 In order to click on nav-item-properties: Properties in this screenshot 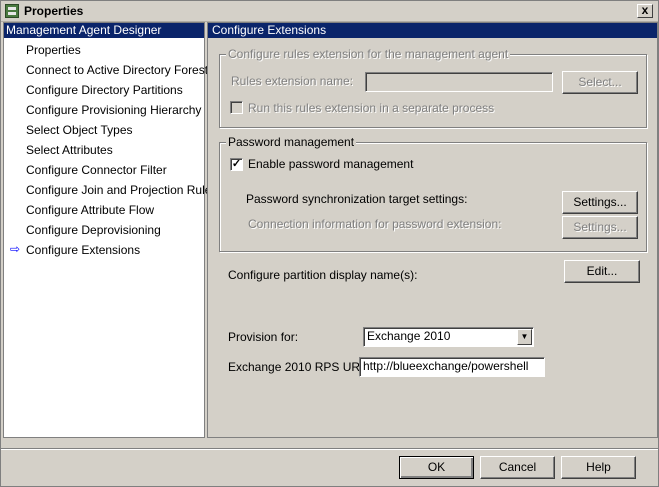, I will do `click(53, 50)`.